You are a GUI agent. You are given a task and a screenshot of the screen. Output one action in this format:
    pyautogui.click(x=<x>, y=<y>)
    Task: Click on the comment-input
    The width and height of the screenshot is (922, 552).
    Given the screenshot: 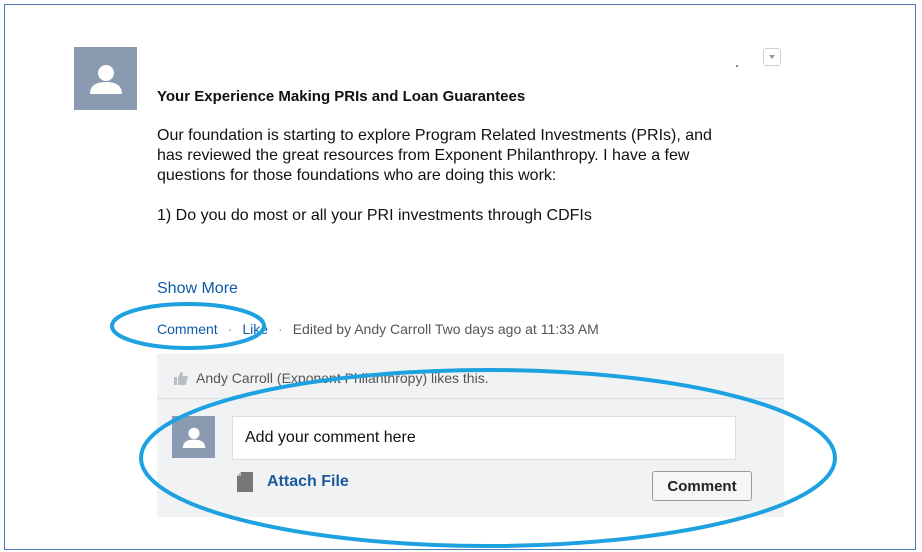 What is the action you would take?
    pyautogui.click(x=484, y=438)
    